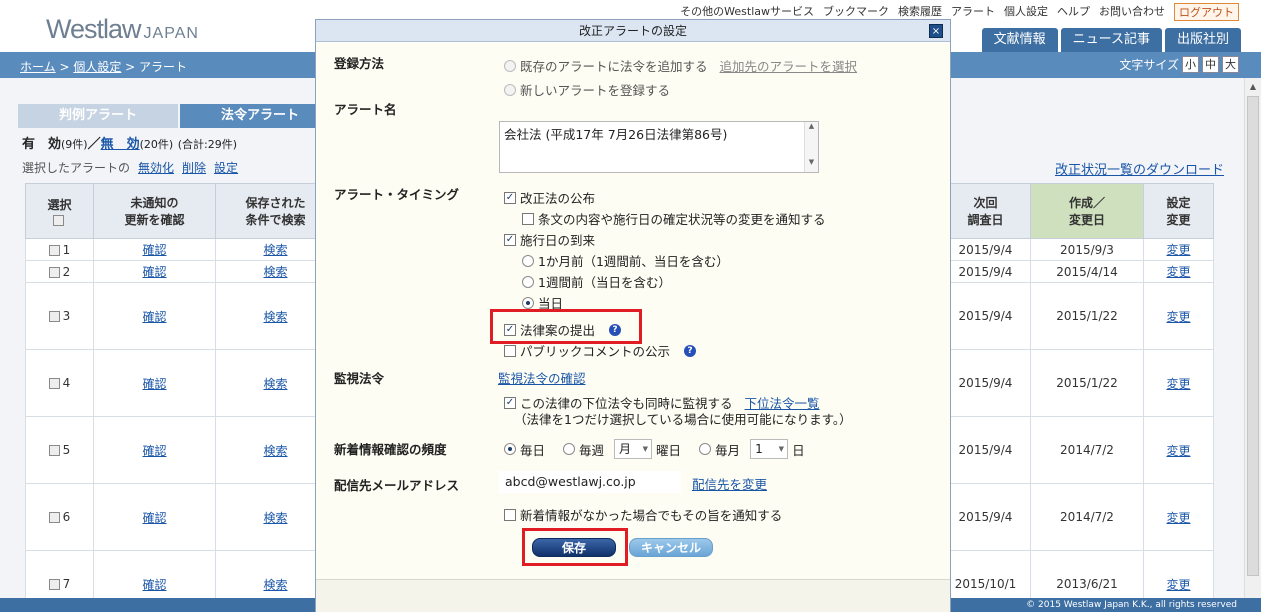 The height and width of the screenshot is (612, 1261). What do you see at coordinates (633, 449) in the screenshot?
I see `weekday-select: 月` at bounding box center [633, 449].